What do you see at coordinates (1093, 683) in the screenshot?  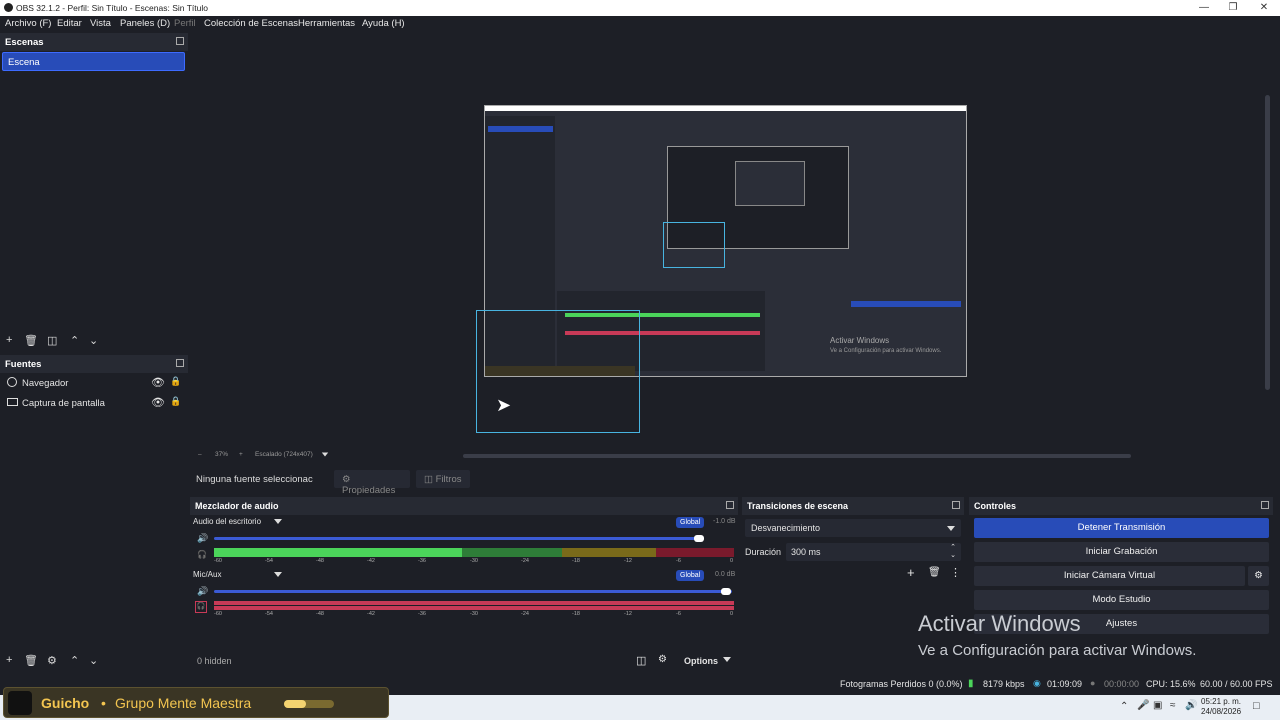 I see `record-icon: ●` at bounding box center [1093, 683].